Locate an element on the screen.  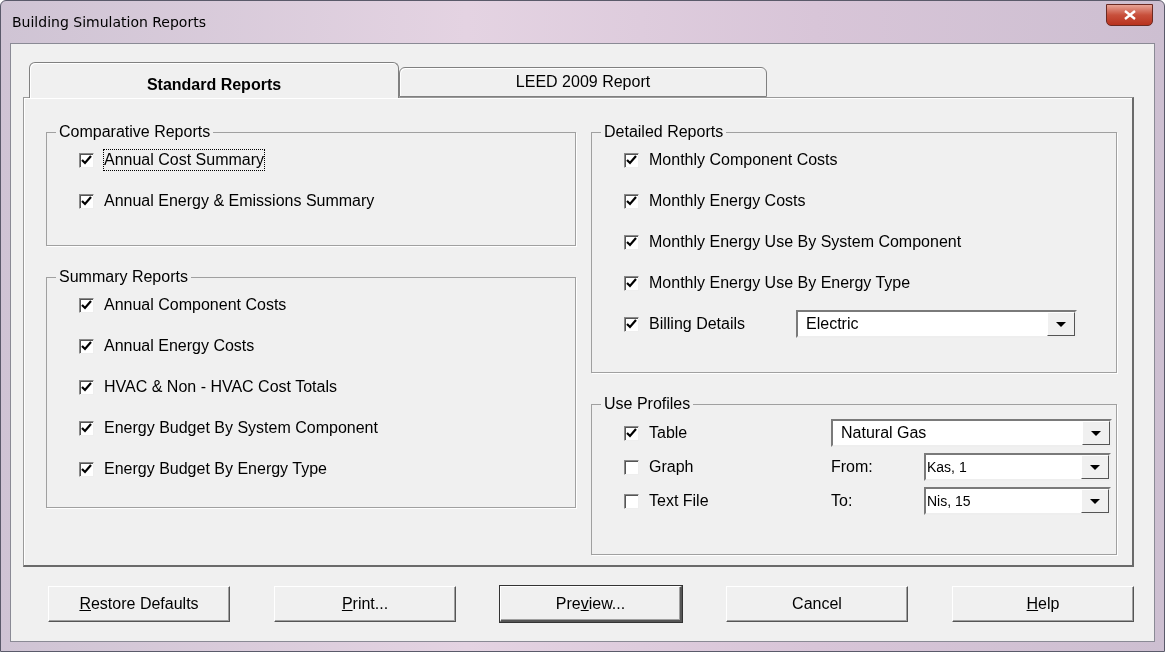
group-title: Detailed Reports is located at coordinates (664, 132).